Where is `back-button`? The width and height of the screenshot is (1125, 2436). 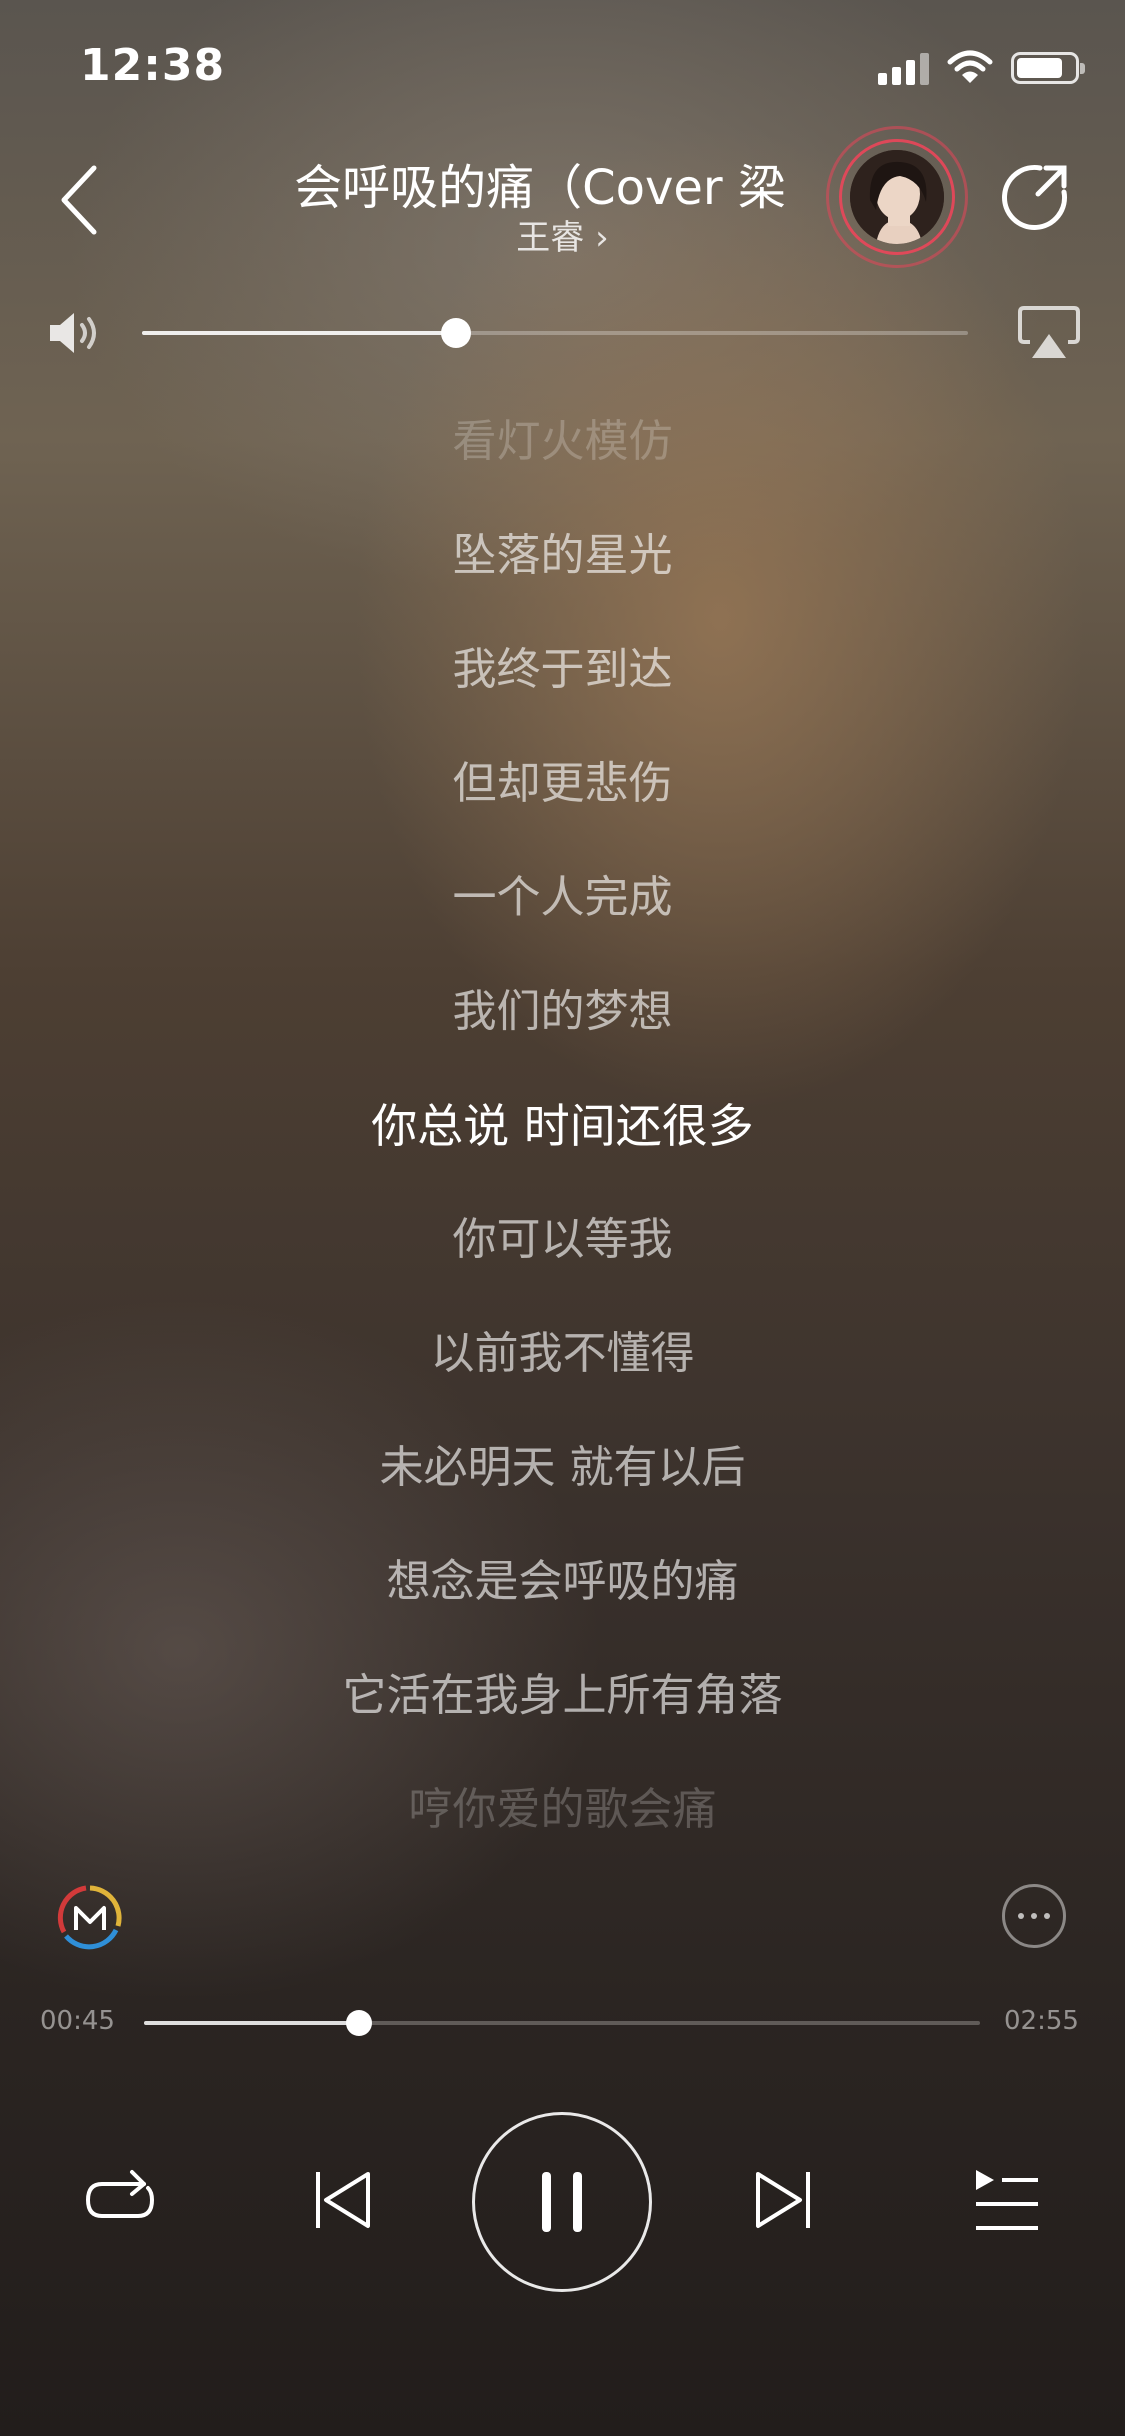 back-button is located at coordinates (82, 200).